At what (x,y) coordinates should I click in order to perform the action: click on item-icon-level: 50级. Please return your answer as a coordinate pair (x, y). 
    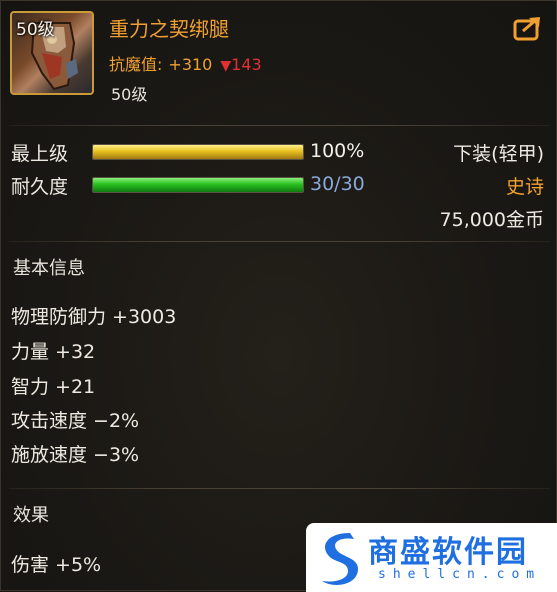
    Looking at the image, I should click on (35, 30).